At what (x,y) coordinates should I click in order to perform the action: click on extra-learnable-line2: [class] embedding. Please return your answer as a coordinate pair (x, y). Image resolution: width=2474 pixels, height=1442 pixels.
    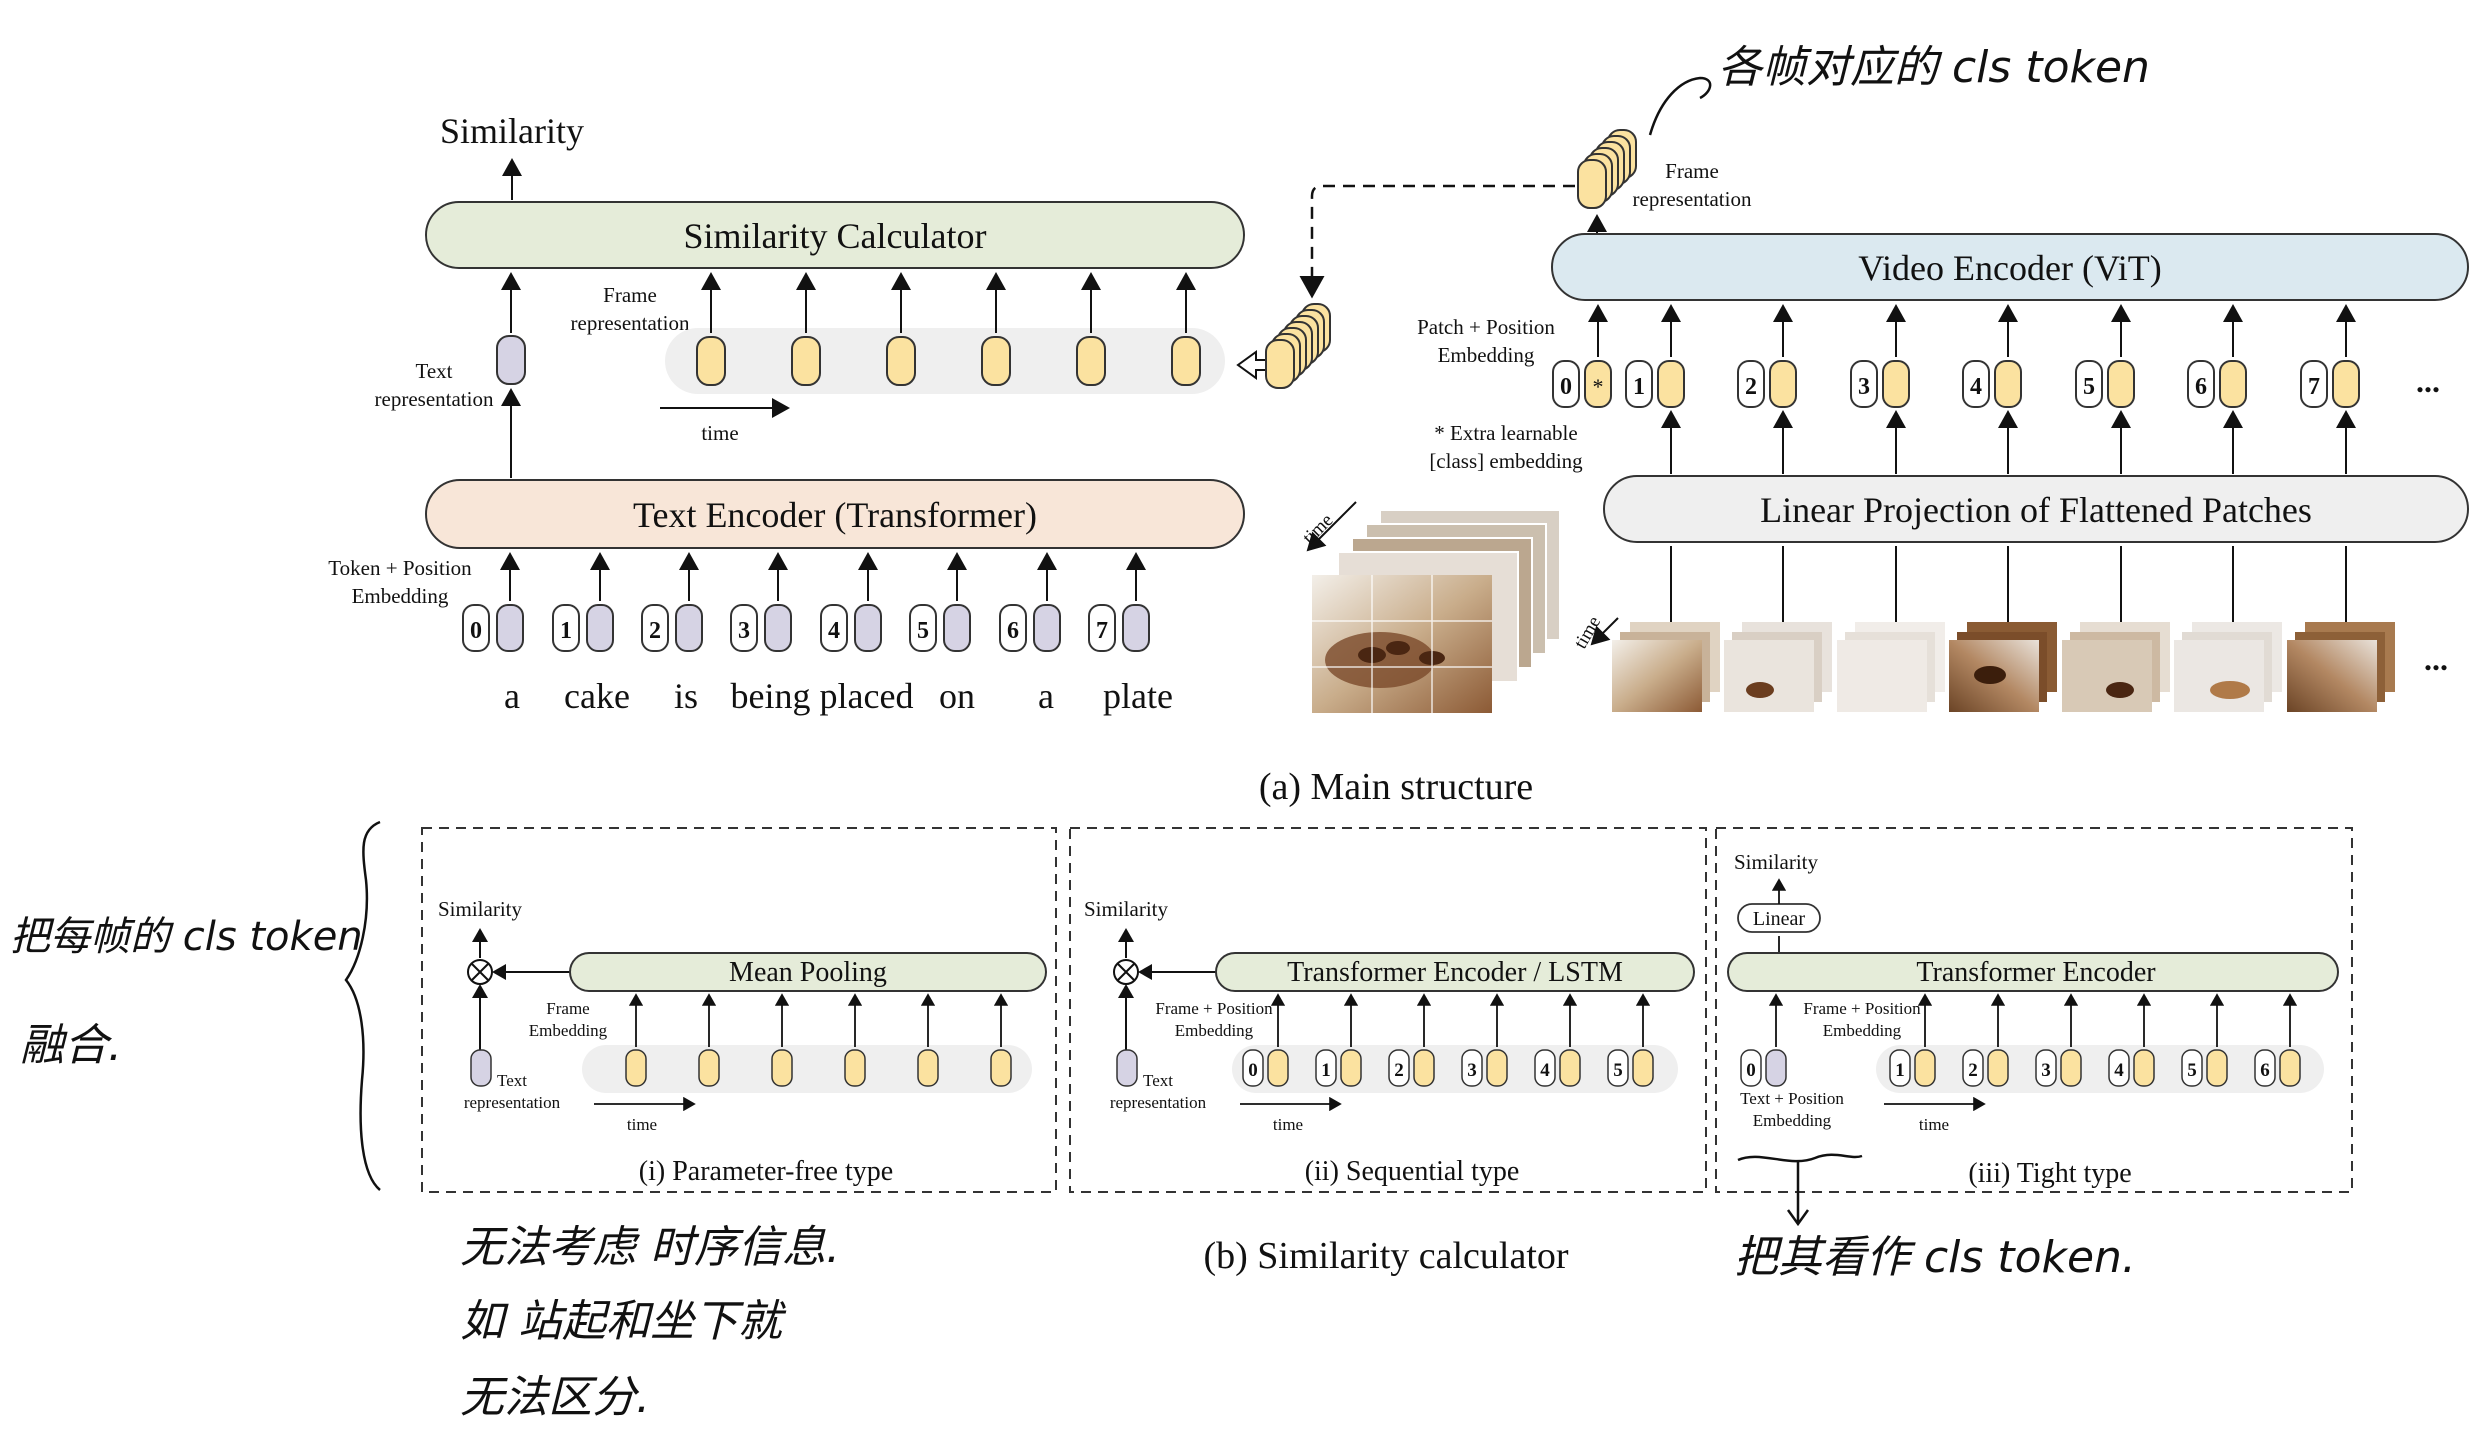
    Looking at the image, I should click on (1506, 461).